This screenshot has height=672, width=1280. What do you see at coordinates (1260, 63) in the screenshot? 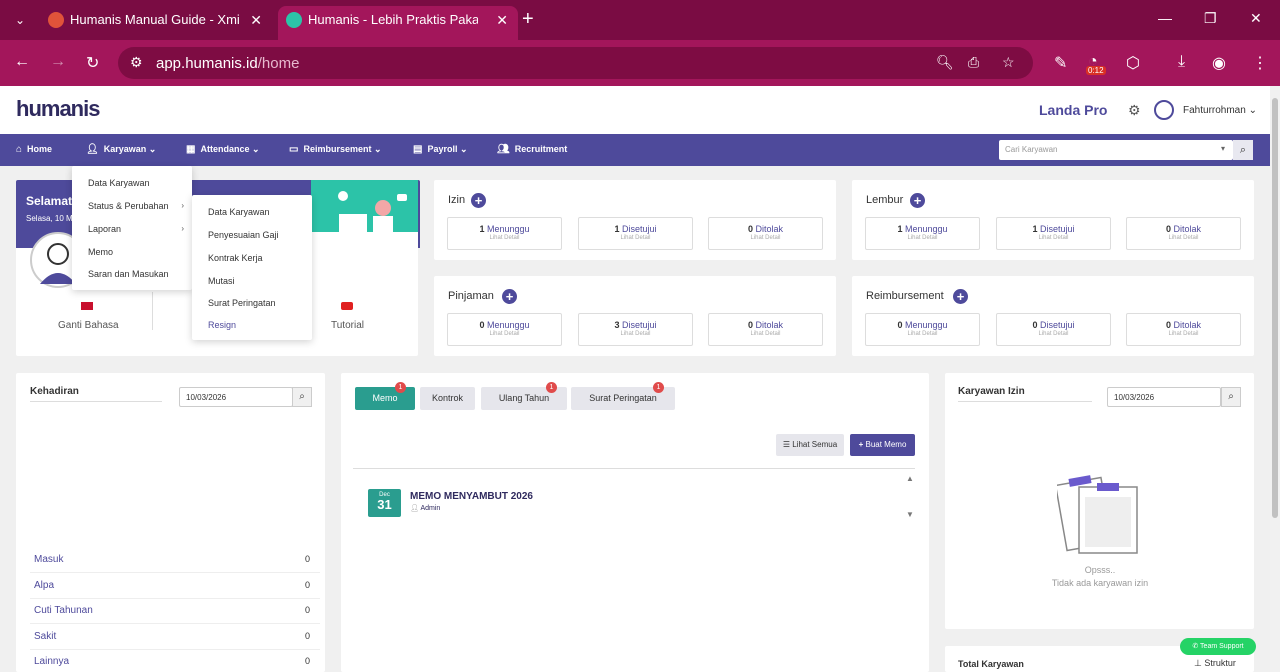
I see `more-menu-icon: ⋮` at bounding box center [1260, 63].